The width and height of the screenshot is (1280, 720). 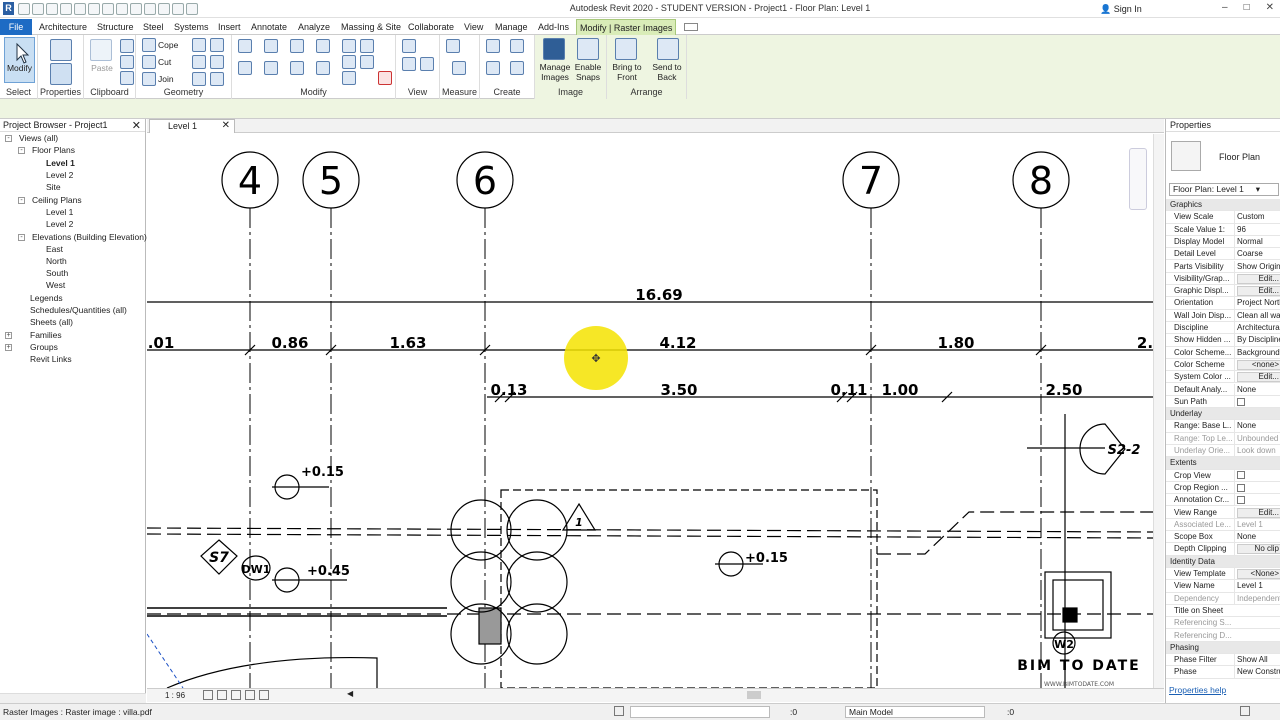 What do you see at coordinates (250, 695) in the screenshot?
I see `shadows-icon` at bounding box center [250, 695].